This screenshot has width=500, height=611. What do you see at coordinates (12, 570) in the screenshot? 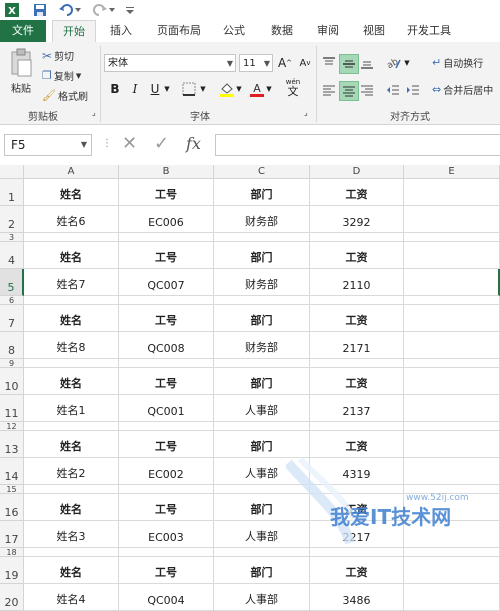
I see `row-header: 19` at bounding box center [12, 570].